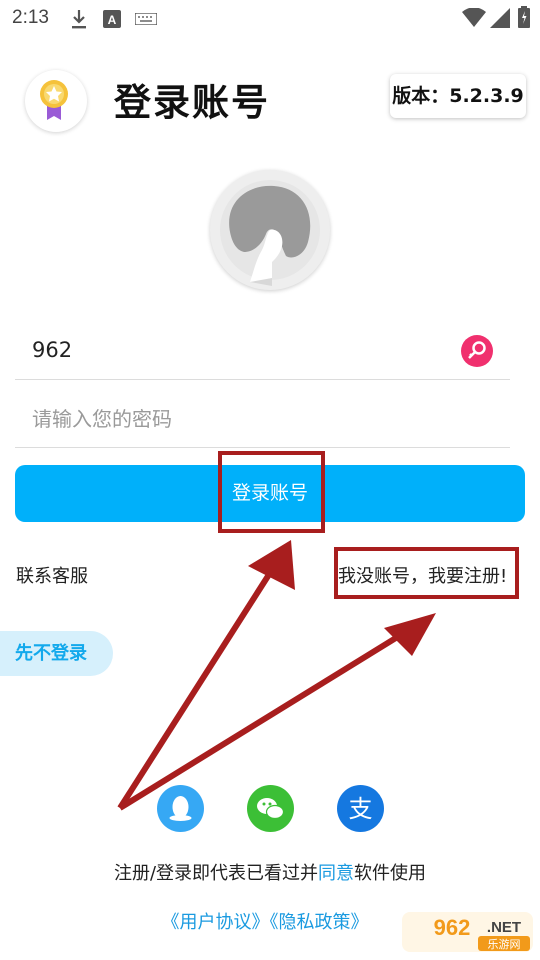 The width and height of the screenshot is (540, 960). What do you see at coordinates (30, 17) in the screenshot?
I see `status-time: 2:13` at bounding box center [30, 17].